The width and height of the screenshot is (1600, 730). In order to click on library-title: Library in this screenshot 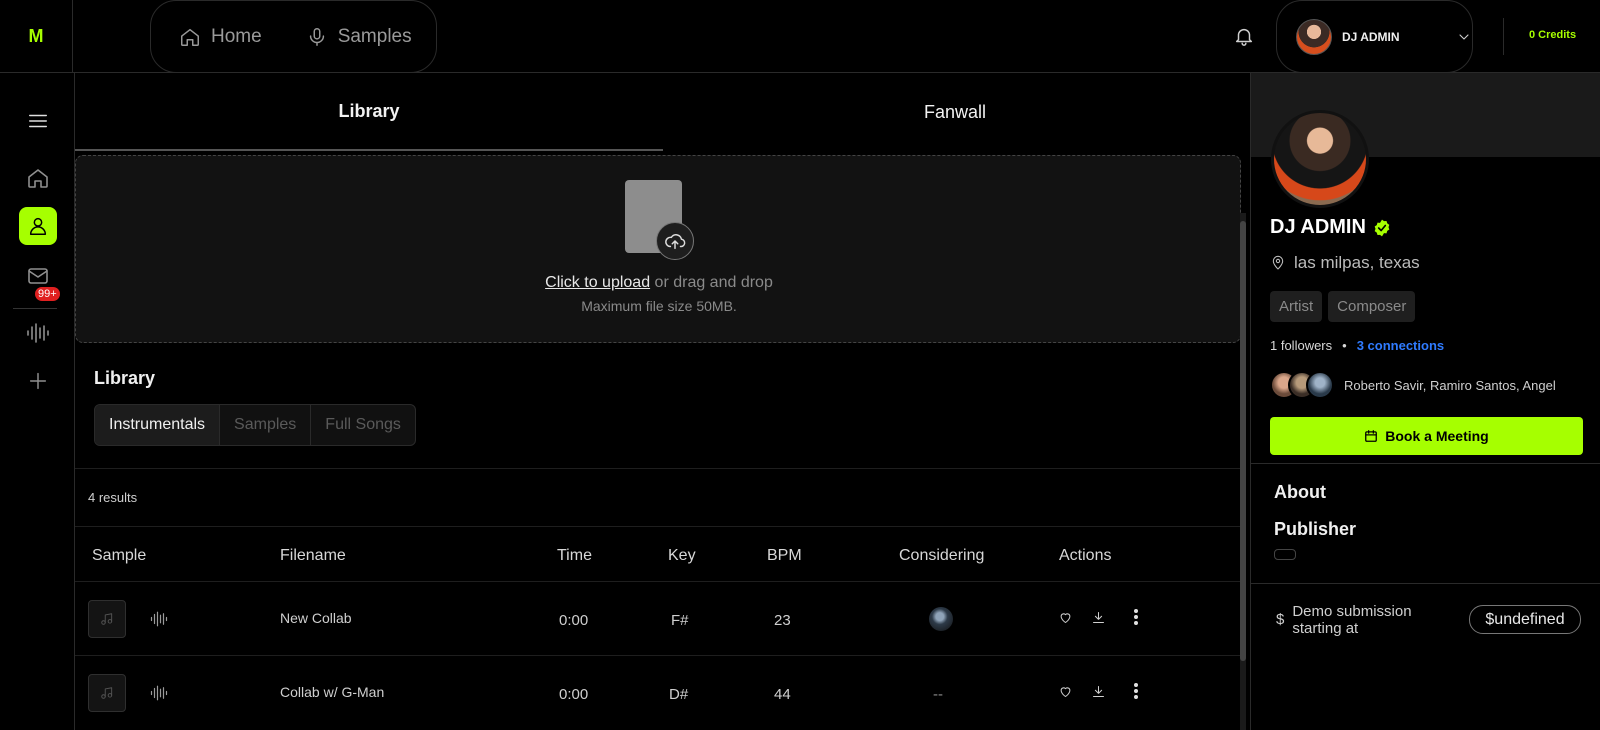, I will do `click(125, 378)`.